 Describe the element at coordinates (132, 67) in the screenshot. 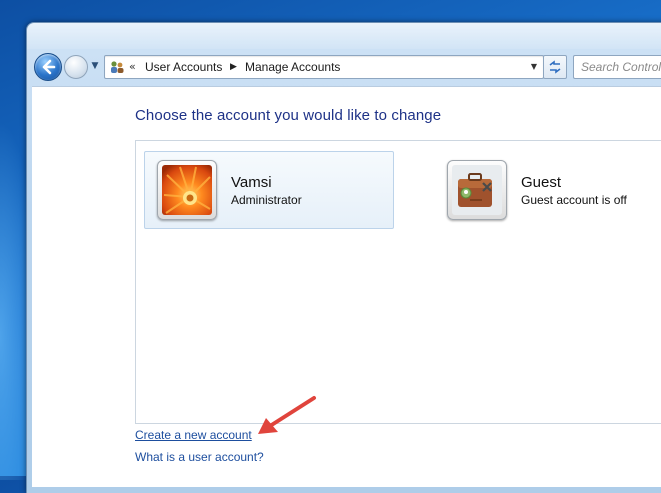

I see `breadcrumb-overflow-icon: «` at that location.